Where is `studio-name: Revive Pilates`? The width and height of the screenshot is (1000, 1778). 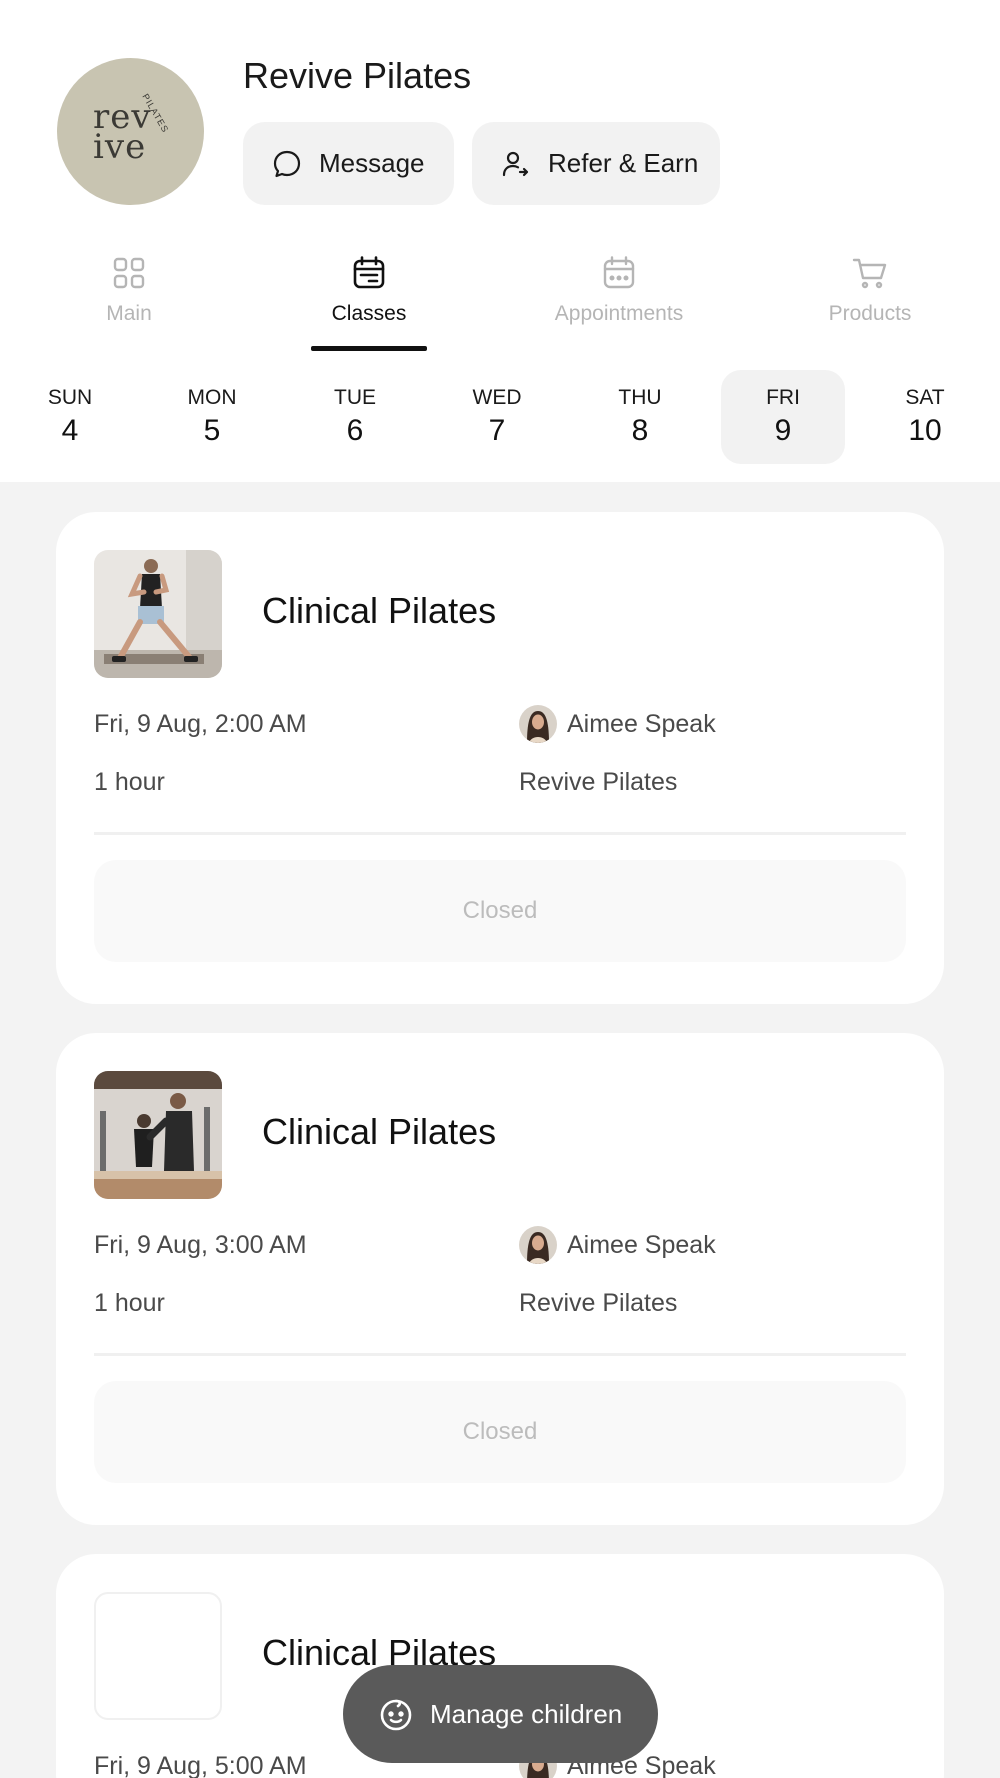
studio-name: Revive Pilates is located at coordinates (357, 75).